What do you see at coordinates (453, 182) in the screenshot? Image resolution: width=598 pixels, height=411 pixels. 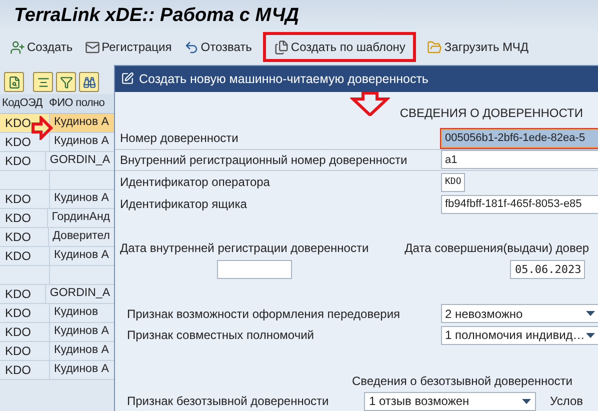 I see `text-field: KDO` at bounding box center [453, 182].